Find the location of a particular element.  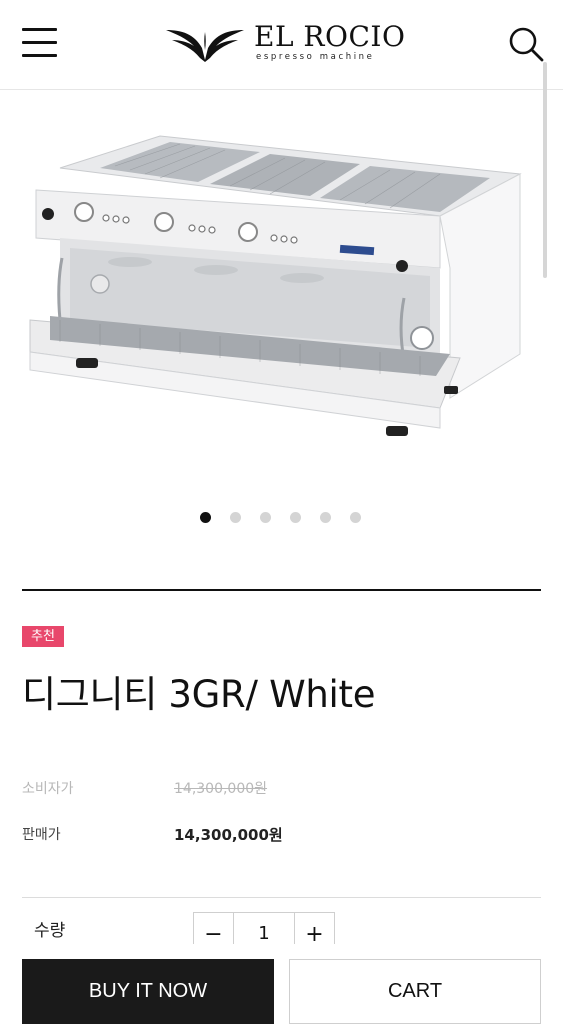

sale-price-label: 판매가 is located at coordinates (41, 835).